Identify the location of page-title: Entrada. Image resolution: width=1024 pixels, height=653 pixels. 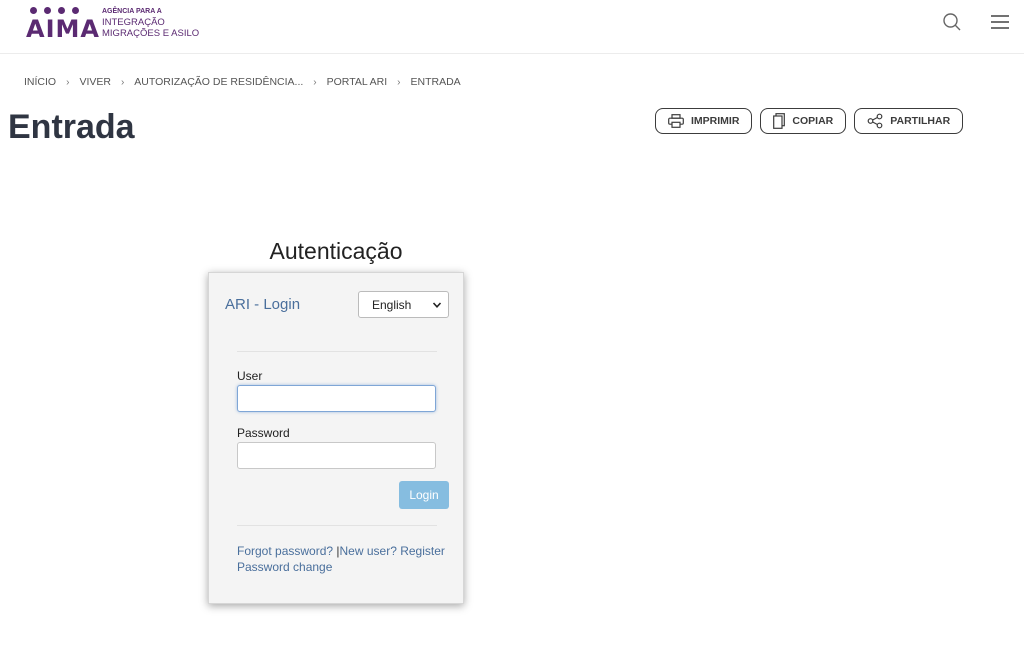
(71, 127).